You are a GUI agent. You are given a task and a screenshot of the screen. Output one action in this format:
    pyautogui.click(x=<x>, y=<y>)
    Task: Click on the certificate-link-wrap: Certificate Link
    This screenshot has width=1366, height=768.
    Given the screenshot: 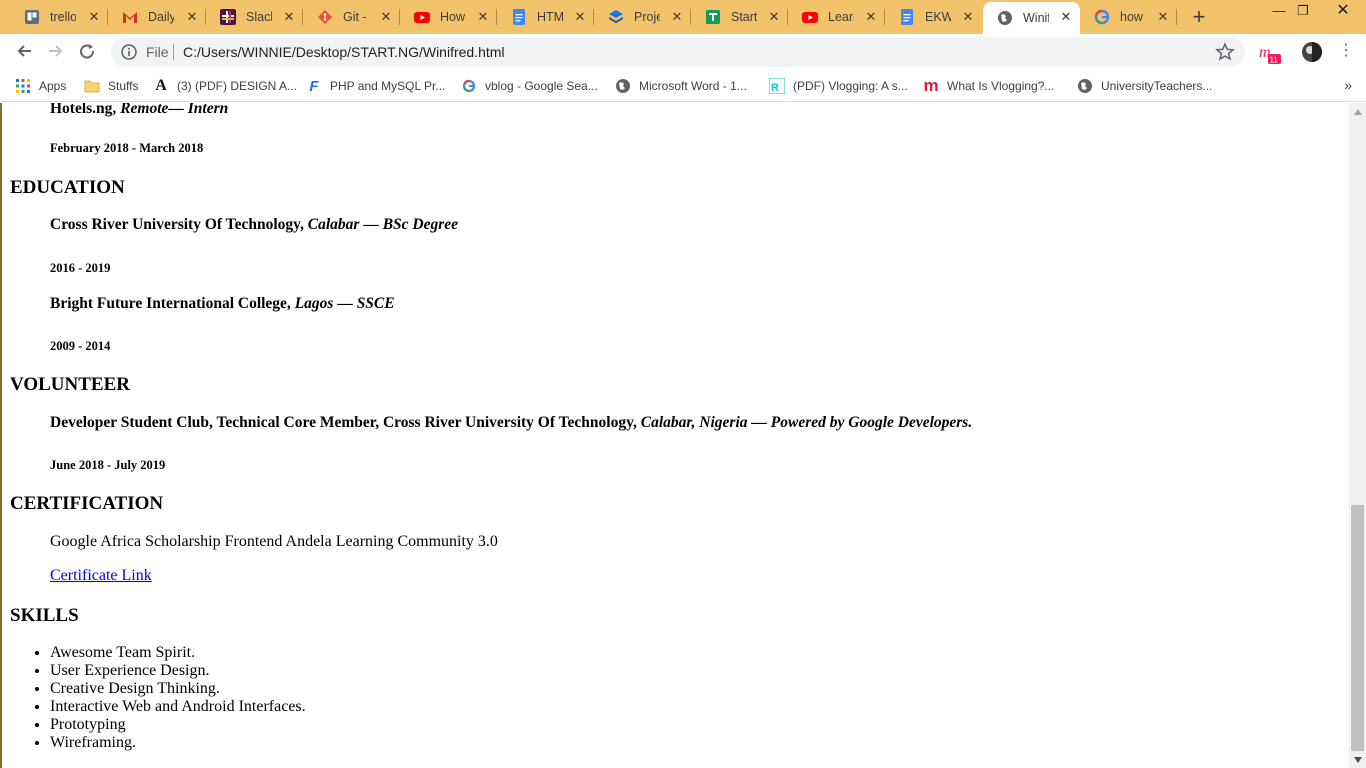 What is the action you would take?
    pyautogui.click(x=101, y=576)
    